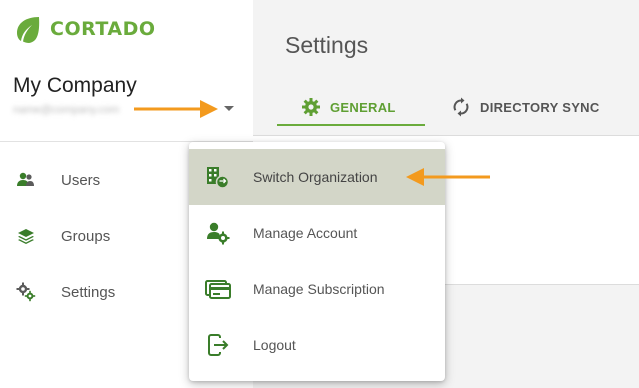 The width and height of the screenshot is (639, 388). Describe the element at coordinates (327, 45) in the screenshot. I see `page-title: Settings` at that location.